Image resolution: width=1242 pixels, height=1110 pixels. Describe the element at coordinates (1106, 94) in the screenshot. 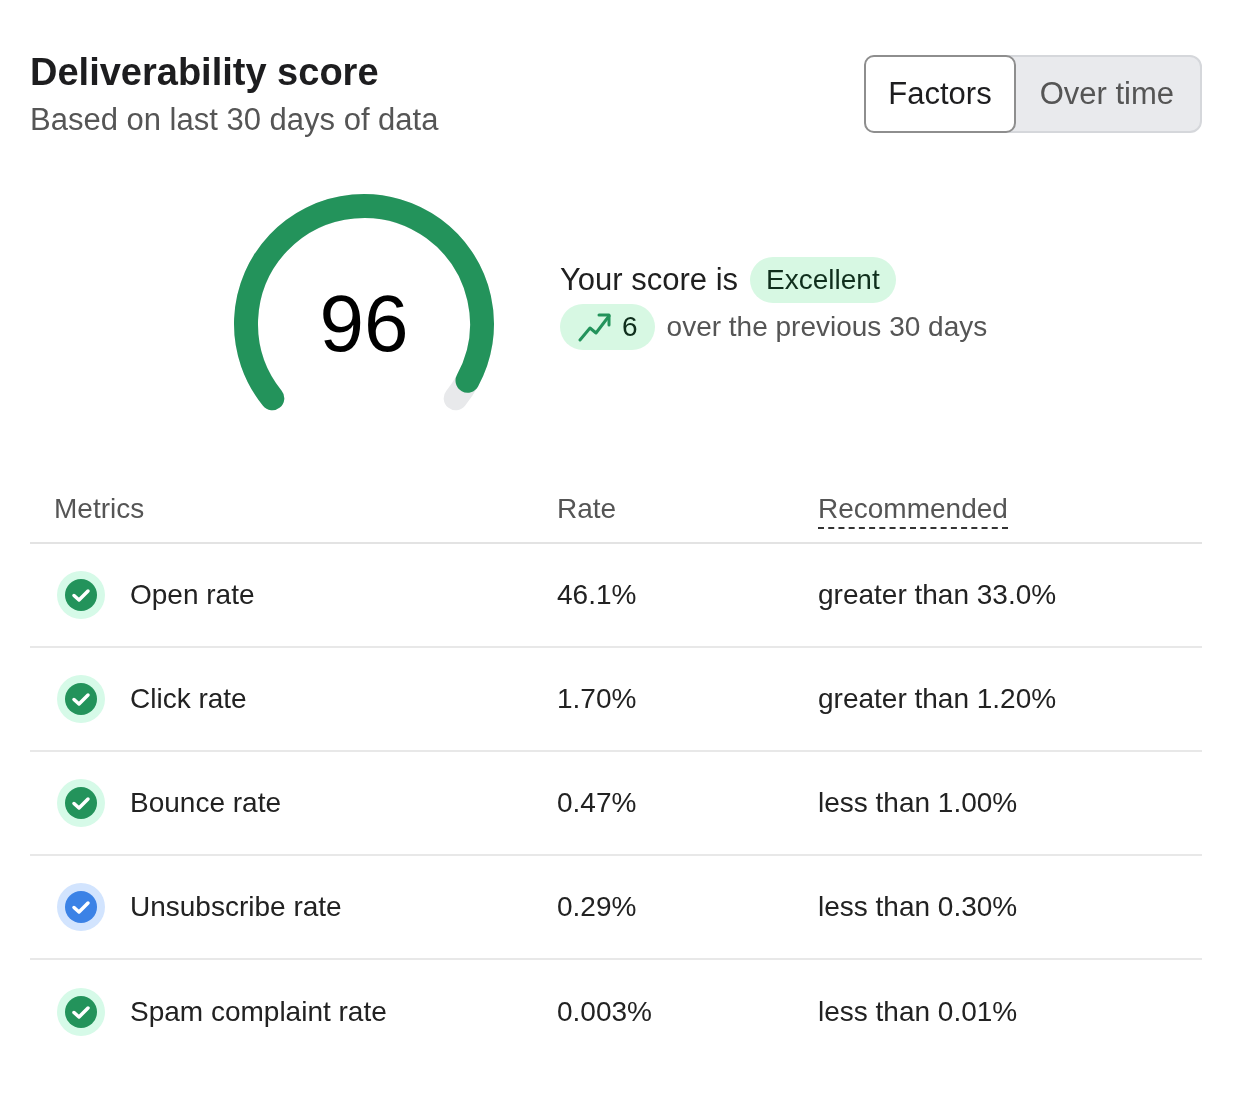

I see `view-tab: Over time` at that location.